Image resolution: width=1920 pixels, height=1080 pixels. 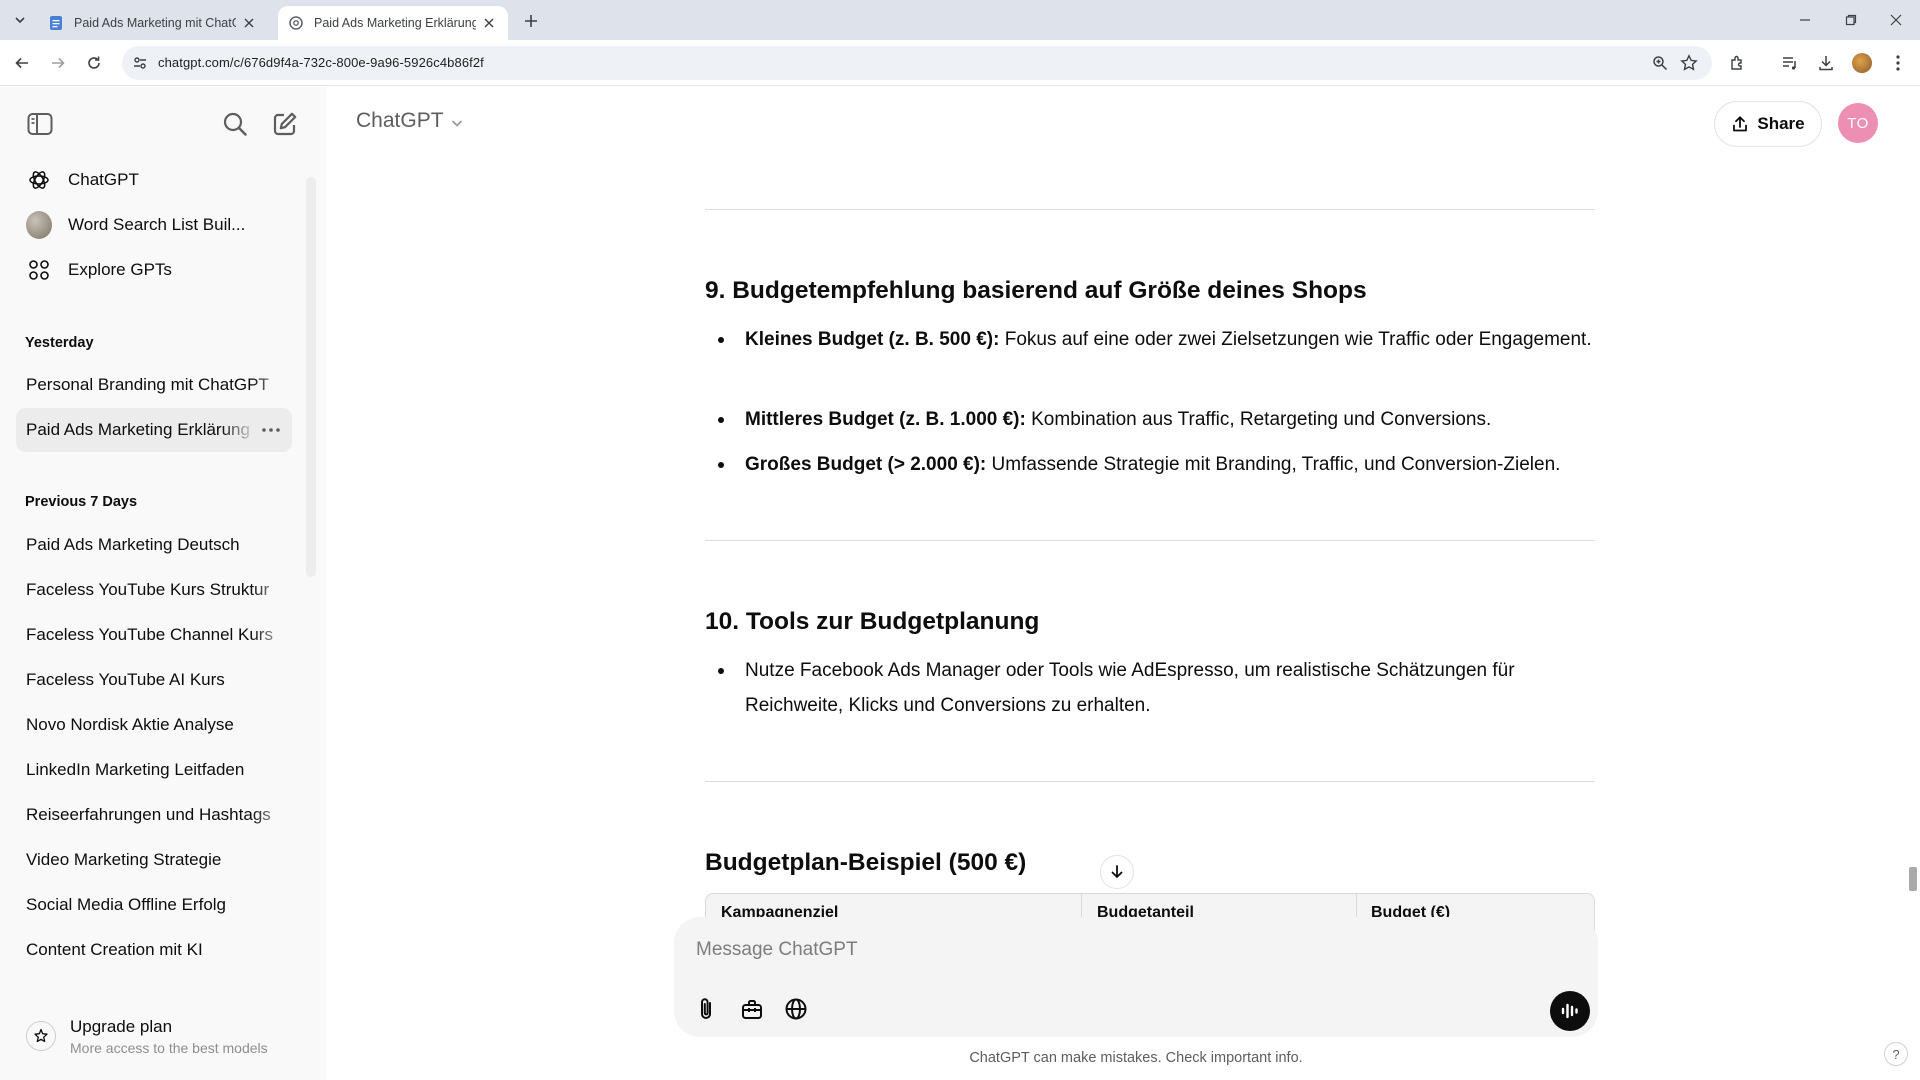 I want to click on question-mark-icon: ?, so click(x=1896, y=1054).